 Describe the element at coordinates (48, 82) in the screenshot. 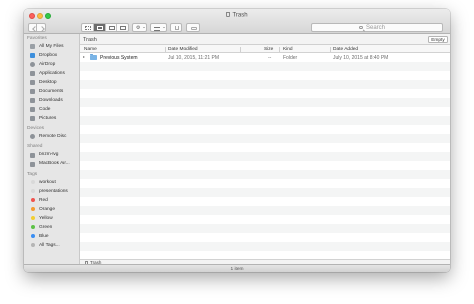

I see `sidebar-item-label: Desktop` at that location.